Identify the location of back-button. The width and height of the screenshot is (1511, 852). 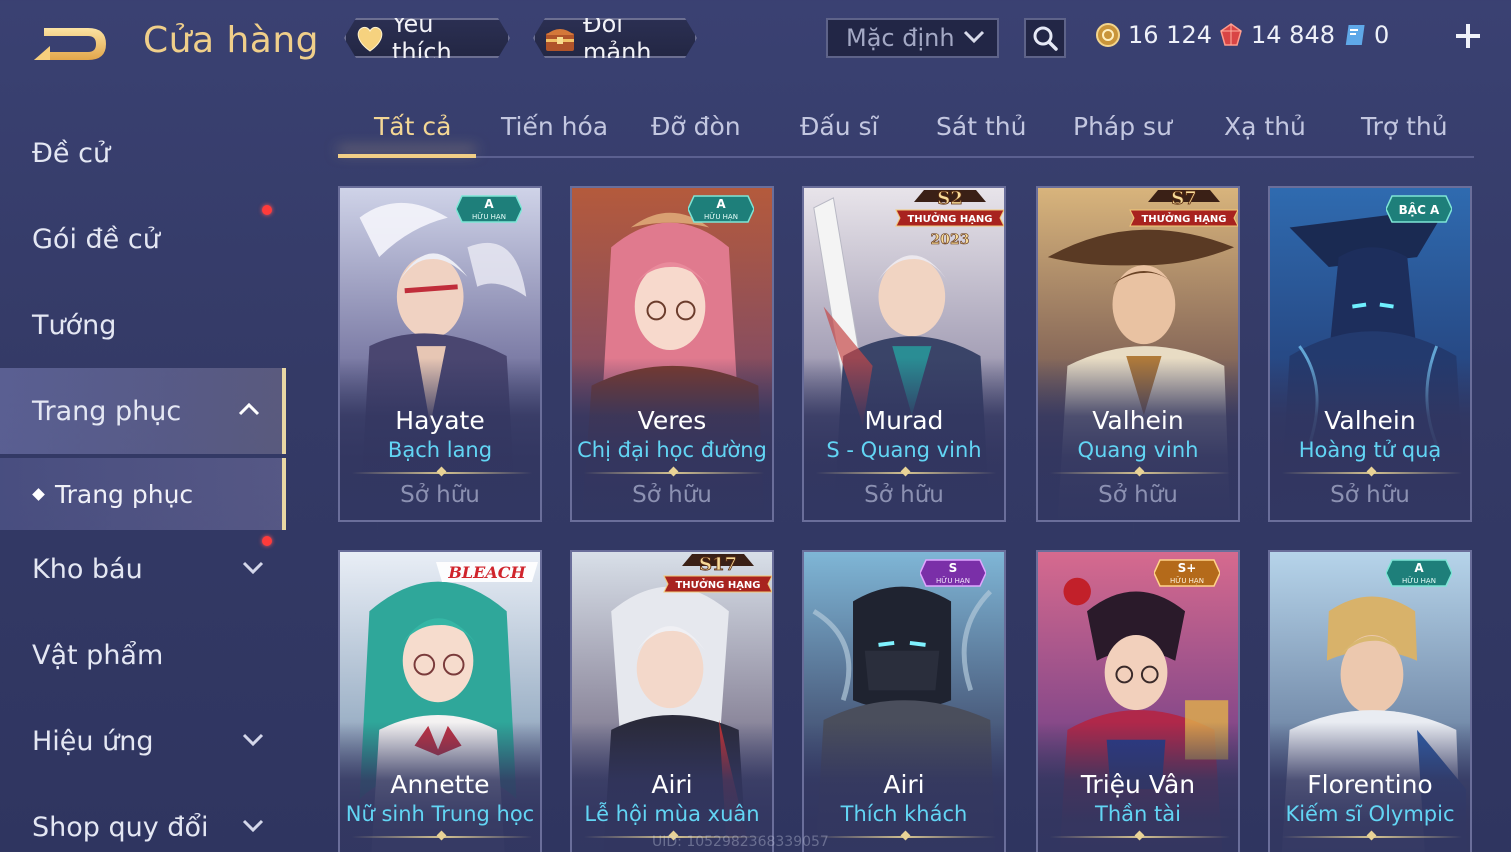
(71, 44).